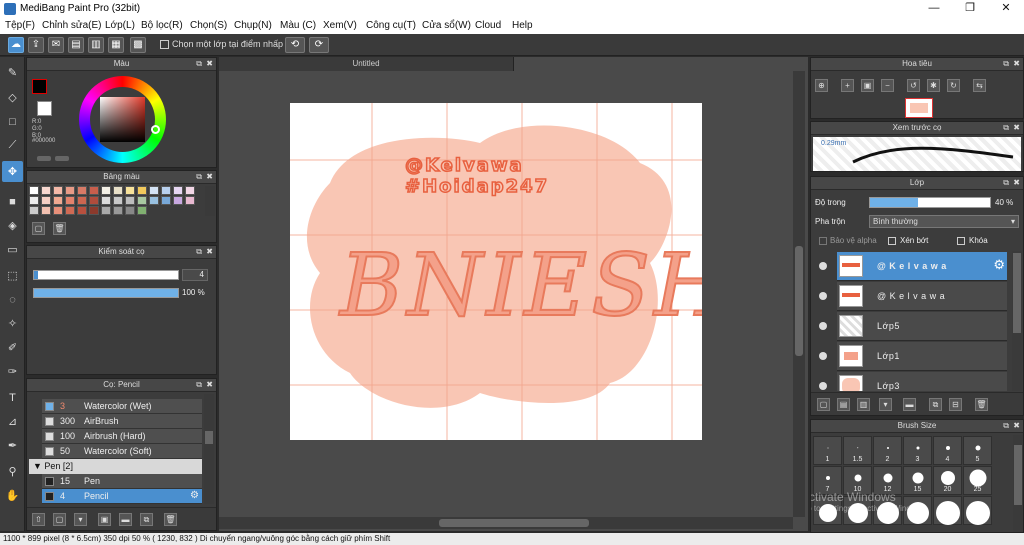 The width and height of the screenshot is (1024, 545). I want to click on rectangle-tool-icon: □, so click(12, 121).